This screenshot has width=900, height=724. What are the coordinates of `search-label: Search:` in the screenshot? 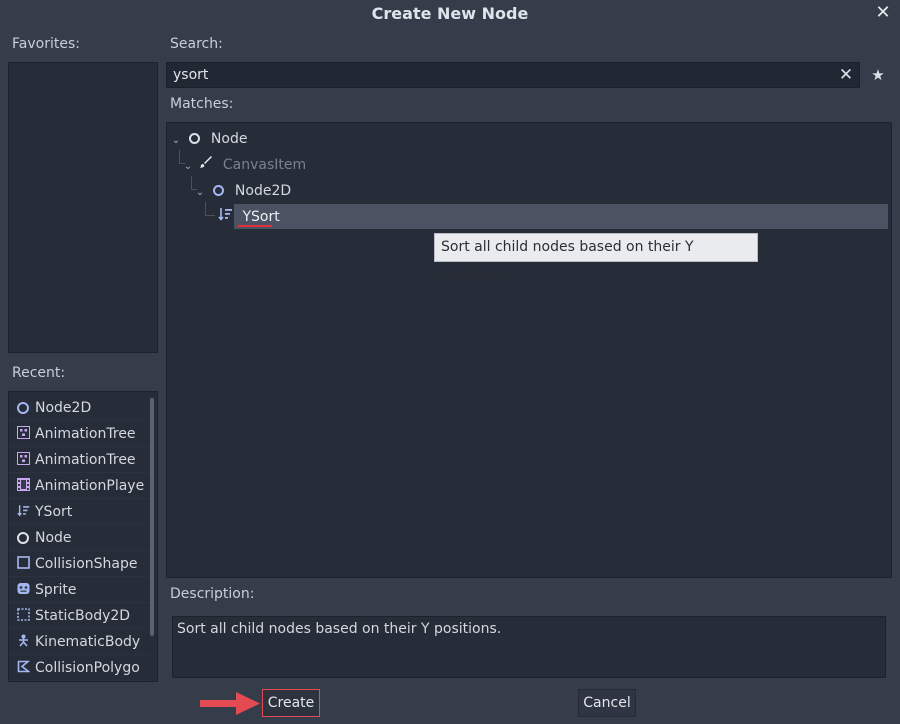 It's located at (196, 44).